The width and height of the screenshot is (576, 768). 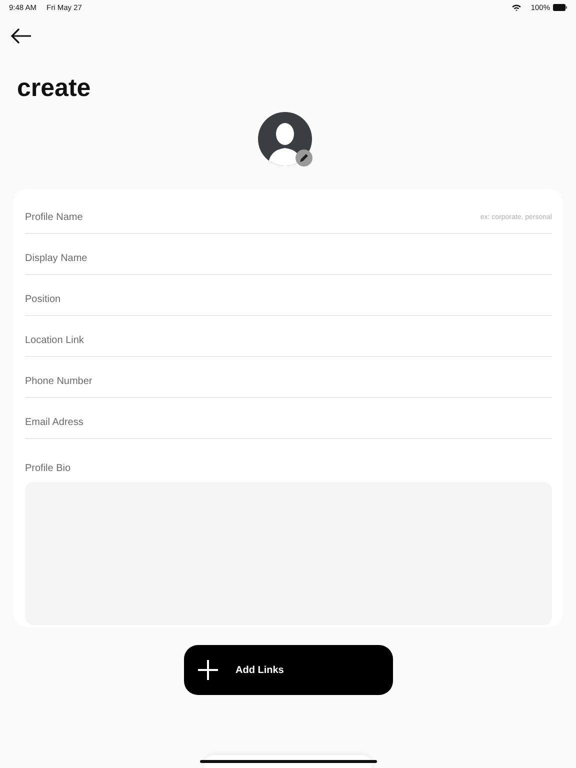 What do you see at coordinates (516, 7) in the screenshot?
I see `wifi-icon` at bounding box center [516, 7].